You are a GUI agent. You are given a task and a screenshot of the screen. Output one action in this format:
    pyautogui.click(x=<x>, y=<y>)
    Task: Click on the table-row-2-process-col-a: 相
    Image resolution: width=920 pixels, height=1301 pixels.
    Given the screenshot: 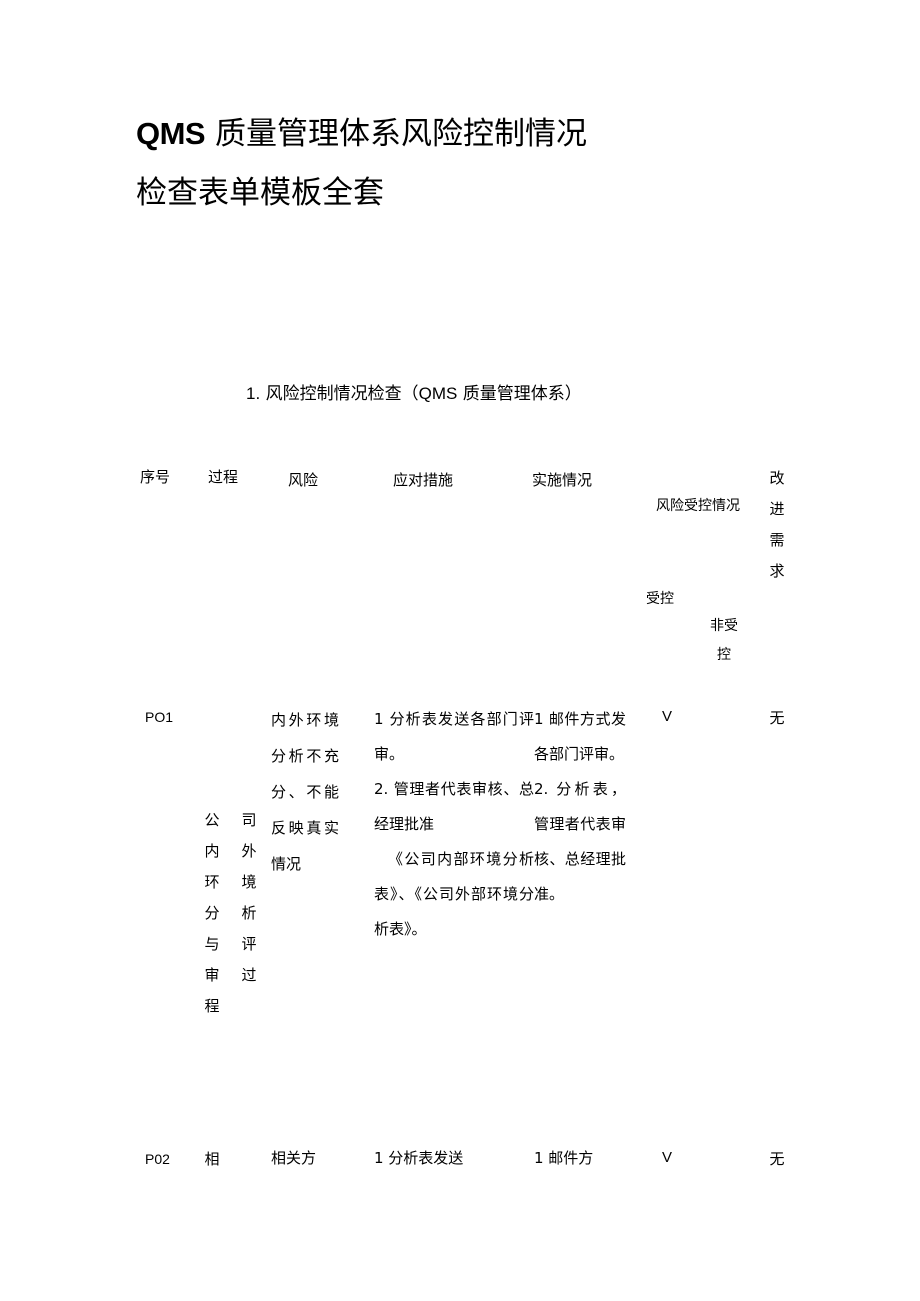 What is the action you would take?
    pyautogui.click(x=212, y=1159)
    